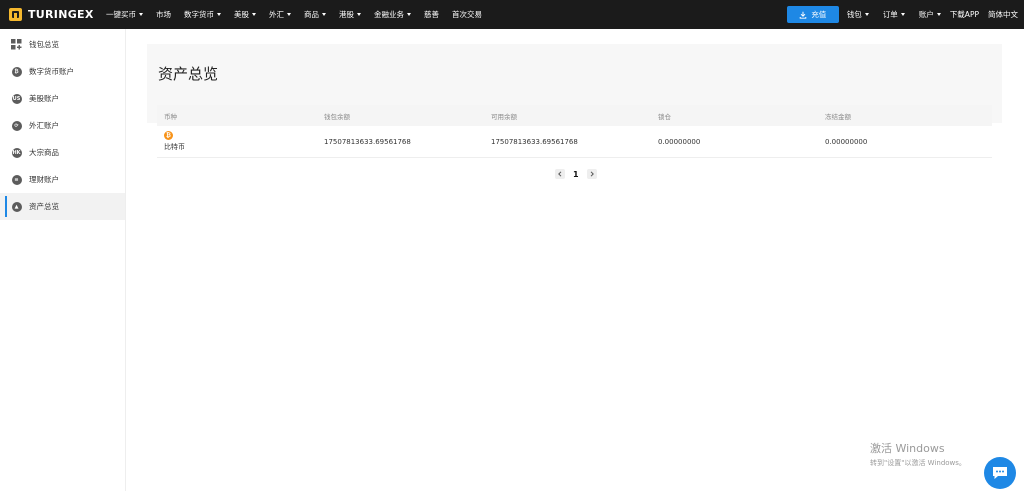 The width and height of the screenshot is (1024, 491). I want to click on nav-label: 账户, so click(926, 14).